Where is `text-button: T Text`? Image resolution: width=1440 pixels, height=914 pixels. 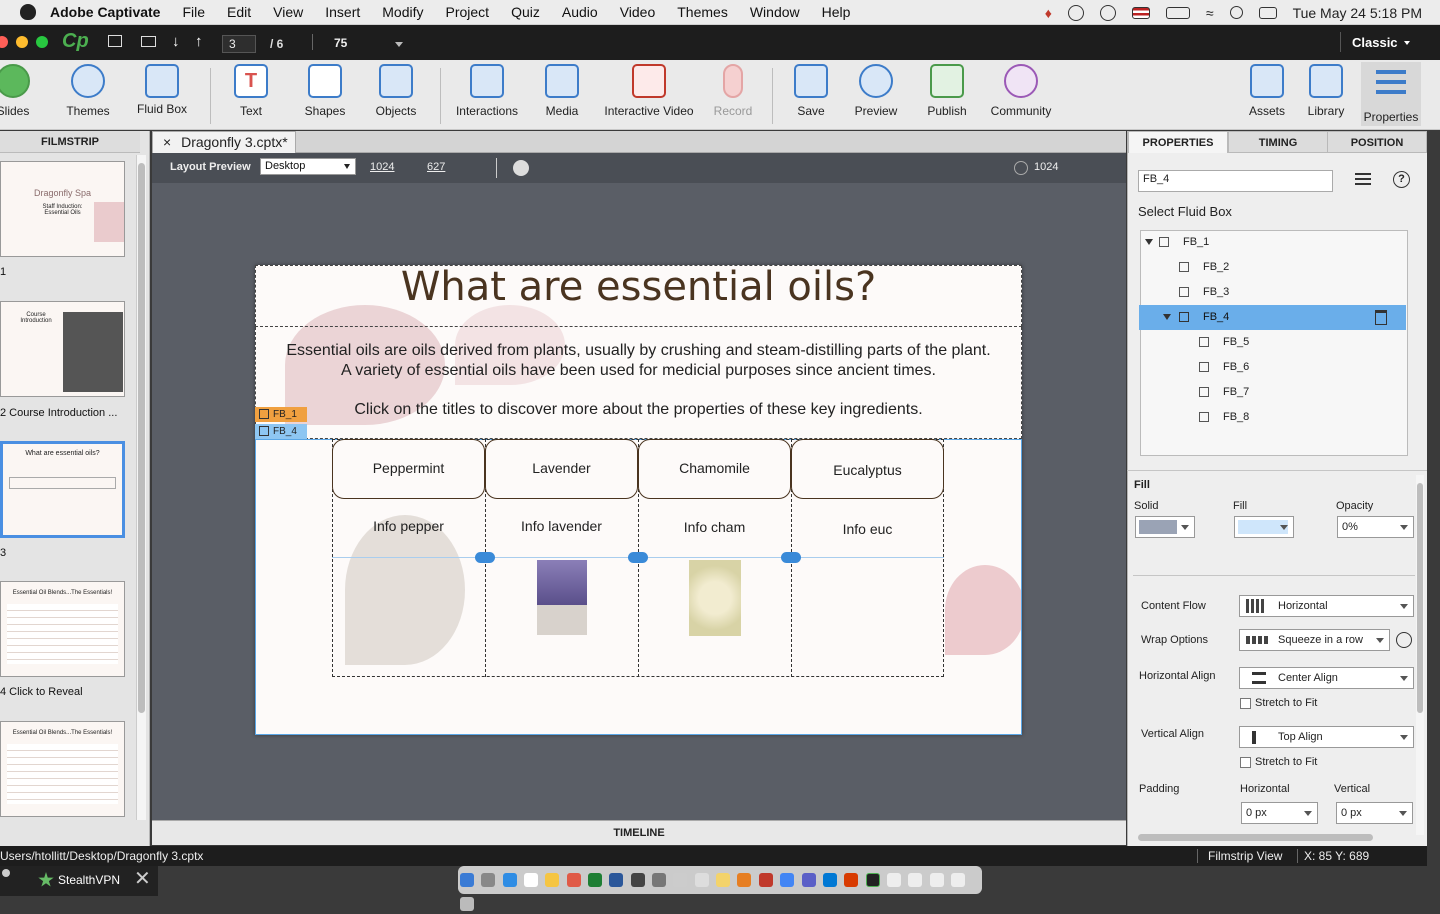
text-button: T Text is located at coordinates (251, 91).